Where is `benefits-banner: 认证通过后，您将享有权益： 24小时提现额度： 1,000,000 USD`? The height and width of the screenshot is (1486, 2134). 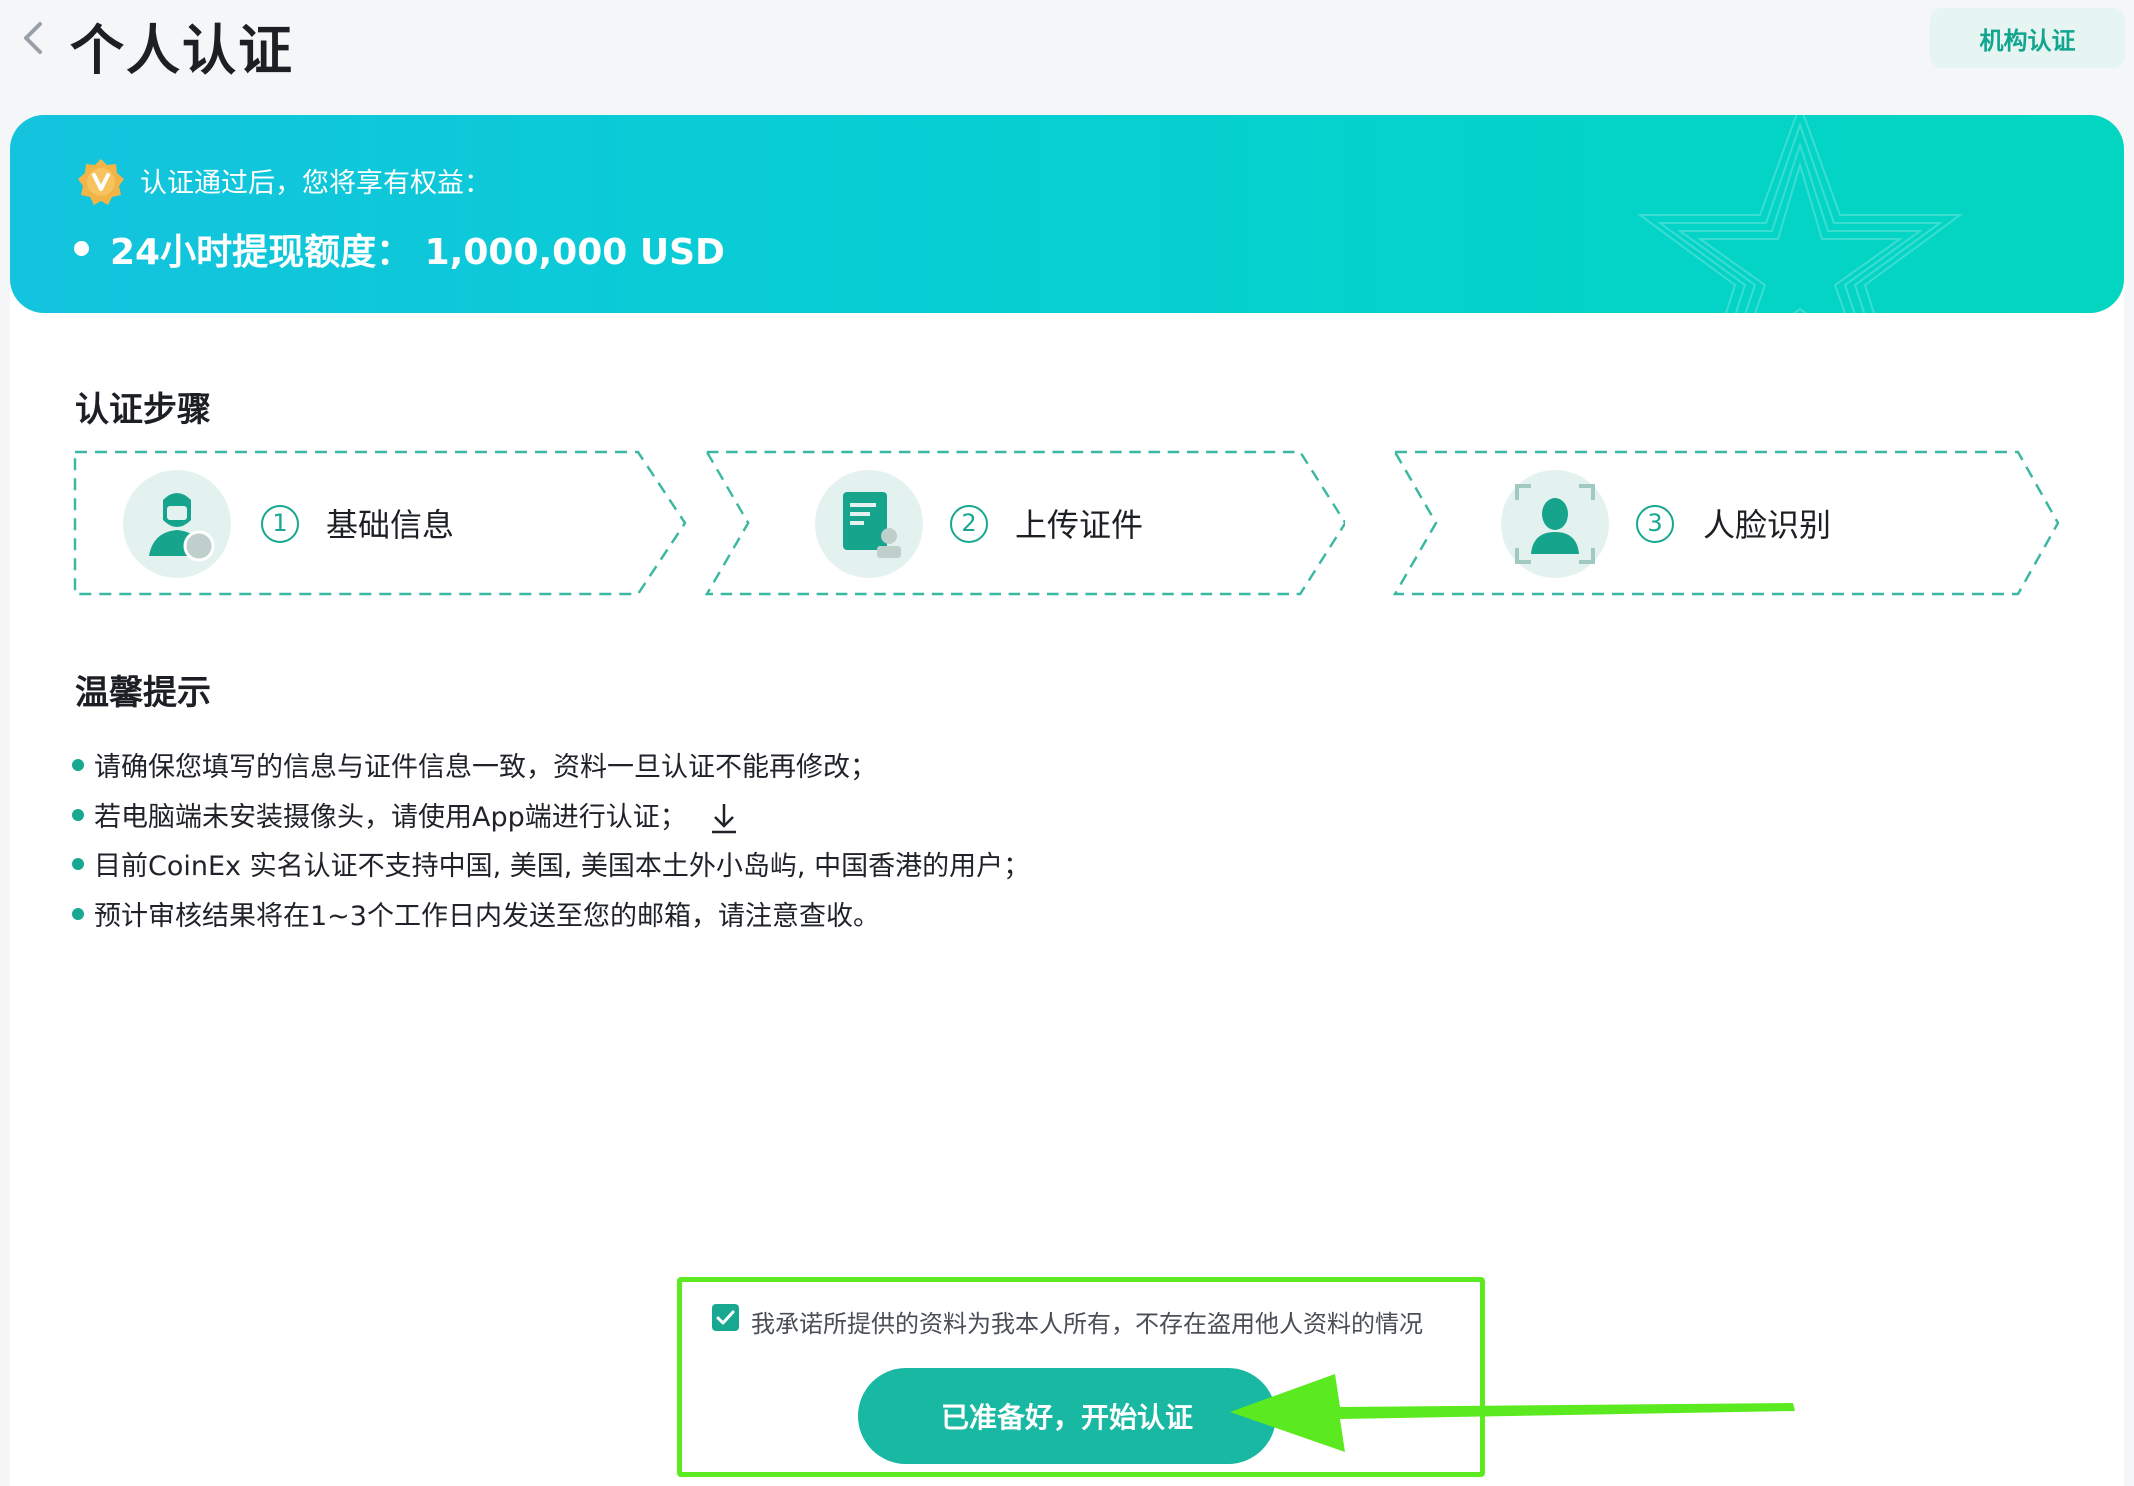 benefits-banner: 认证通过后，您将享有权益： 24小时提现额度： 1,000,000 USD is located at coordinates (1067, 214).